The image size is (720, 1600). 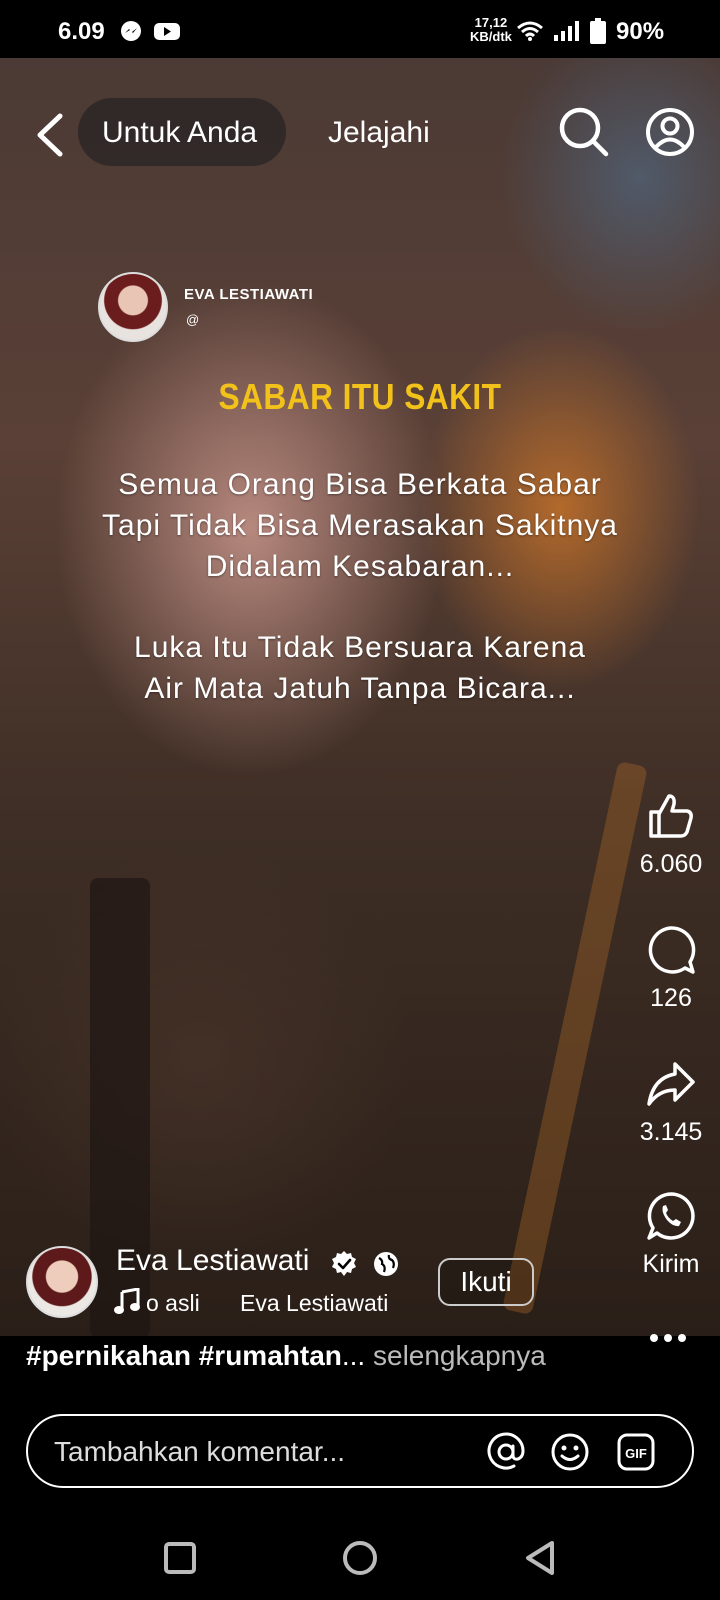 I want to click on search-icon, so click(x=584, y=132).